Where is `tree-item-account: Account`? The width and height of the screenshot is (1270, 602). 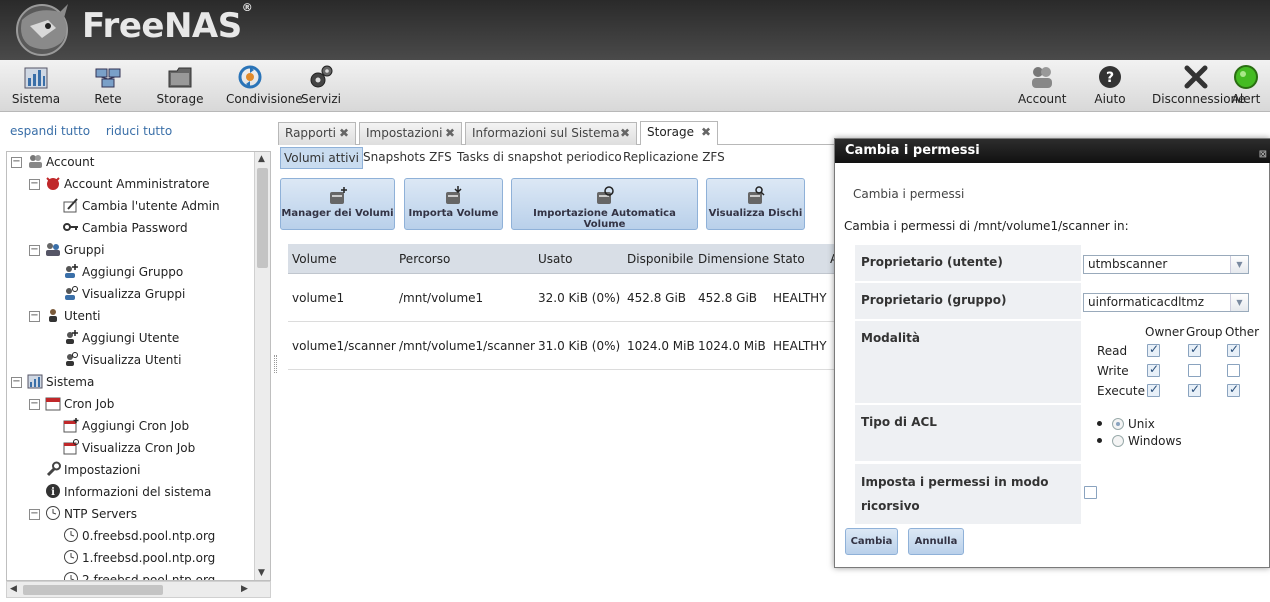
tree-item-account: Account is located at coordinates (60, 162).